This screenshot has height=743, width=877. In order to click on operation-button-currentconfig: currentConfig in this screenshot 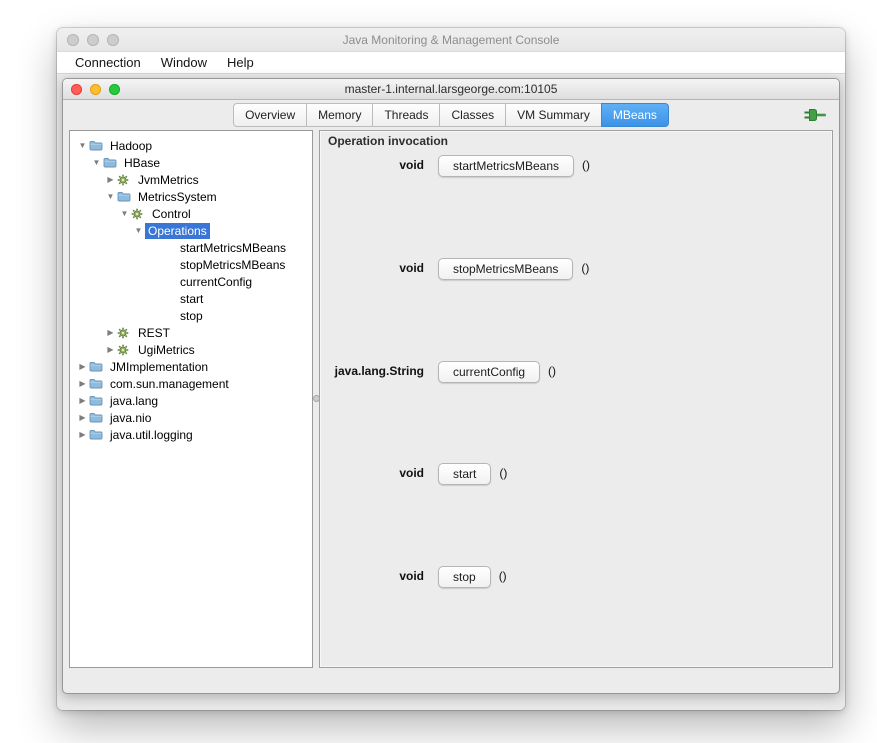, I will do `click(489, 371)`.